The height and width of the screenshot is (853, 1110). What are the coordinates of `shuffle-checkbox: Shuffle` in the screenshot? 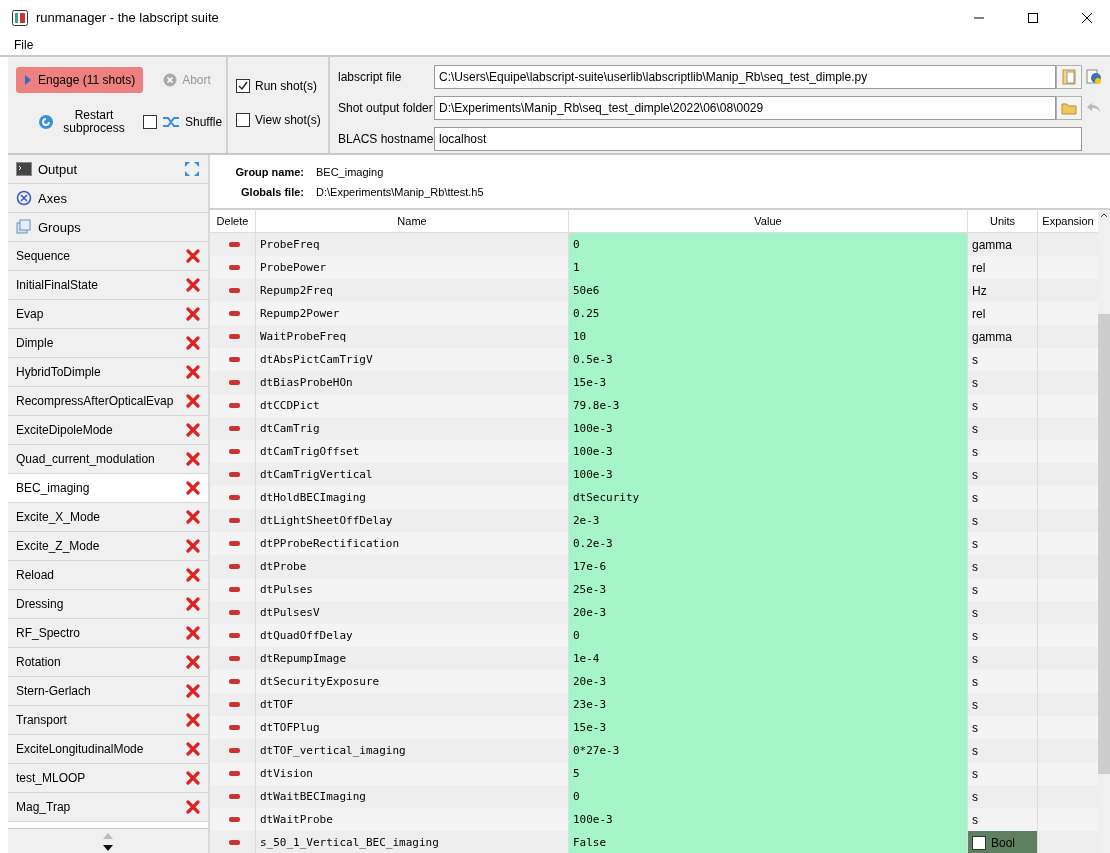 It's located at (183, 122).